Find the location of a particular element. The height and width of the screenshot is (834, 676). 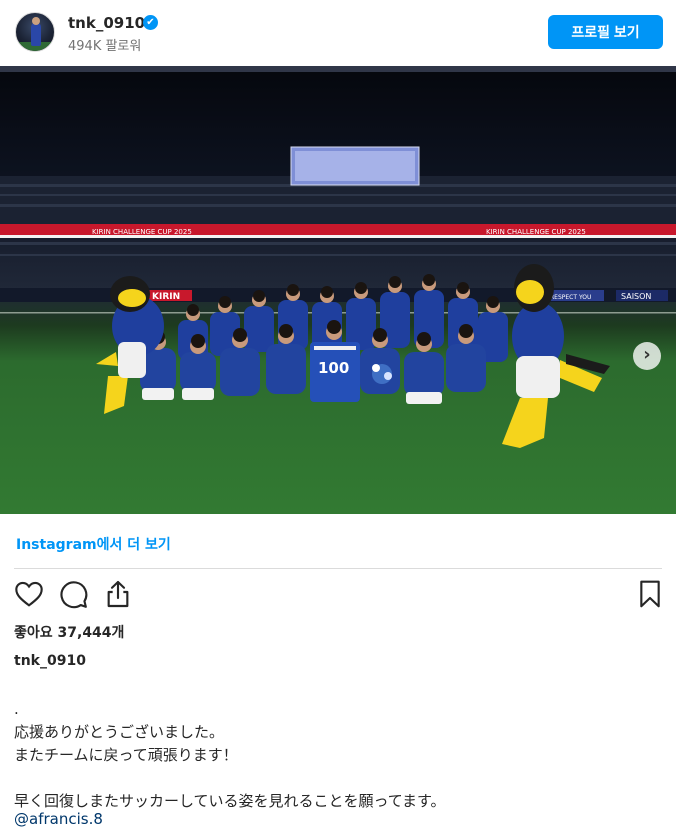

divider is located at coordinates (338, 568).